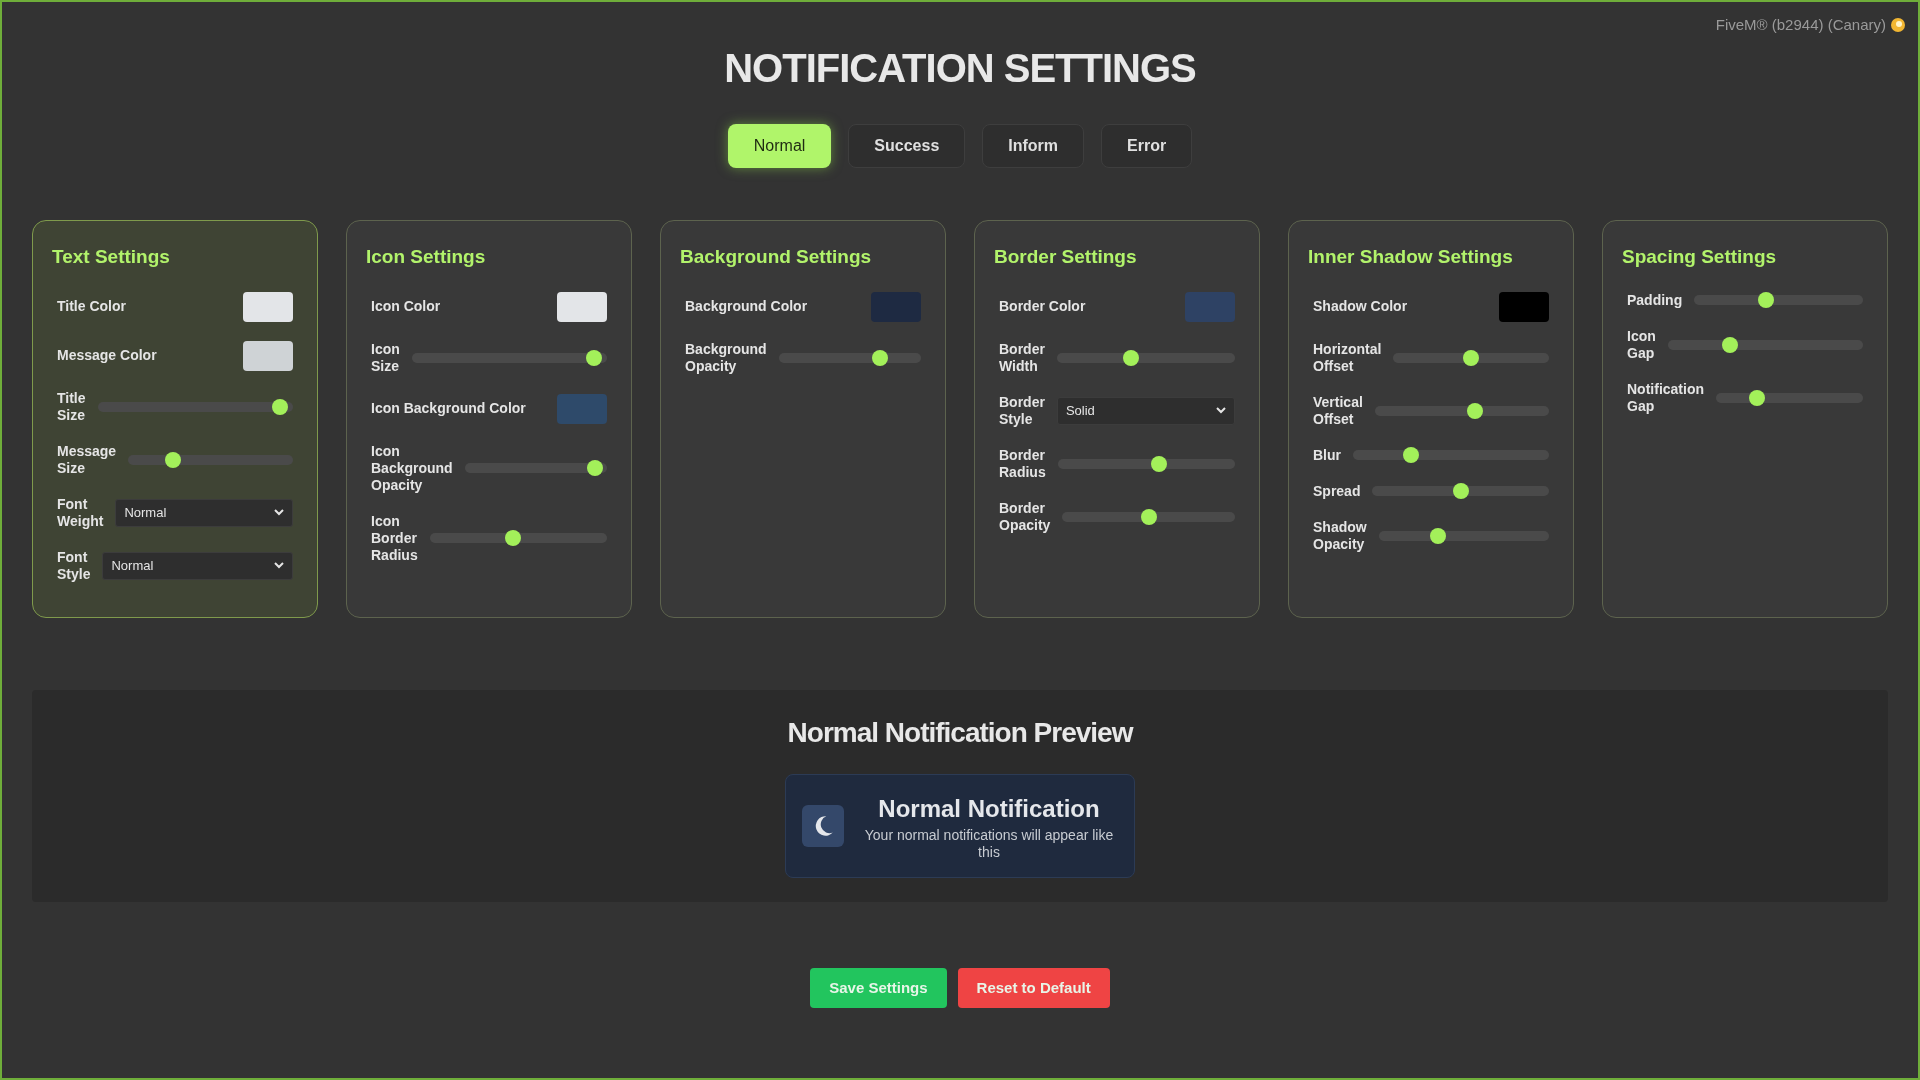 The width and height of the screenshot is (1920, 1080). What do you see at coordinates (1665, 397) in the screenshot?
I see `setting-label: Notification Gap` at bounding box center [1665, 397].